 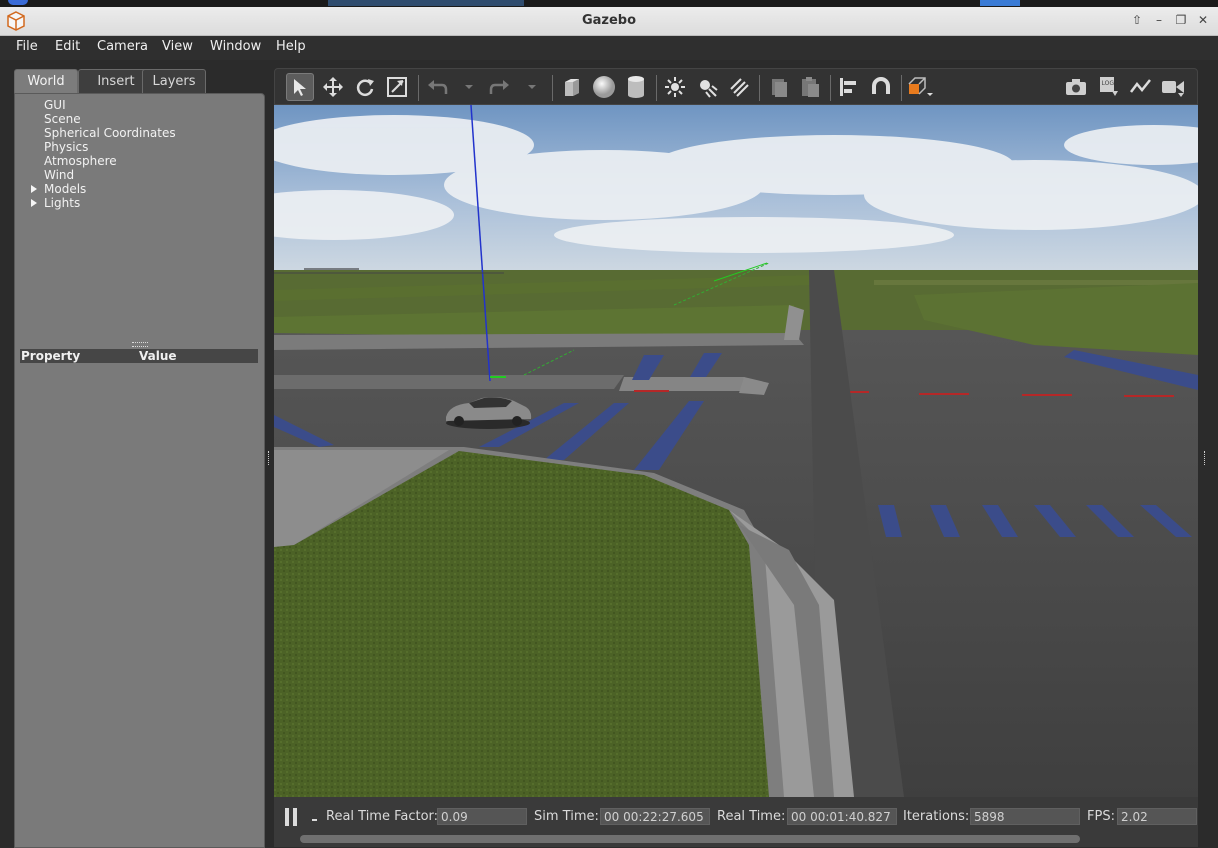 I want to click on restore-icon: ❐, so click(x=1181, y=20).